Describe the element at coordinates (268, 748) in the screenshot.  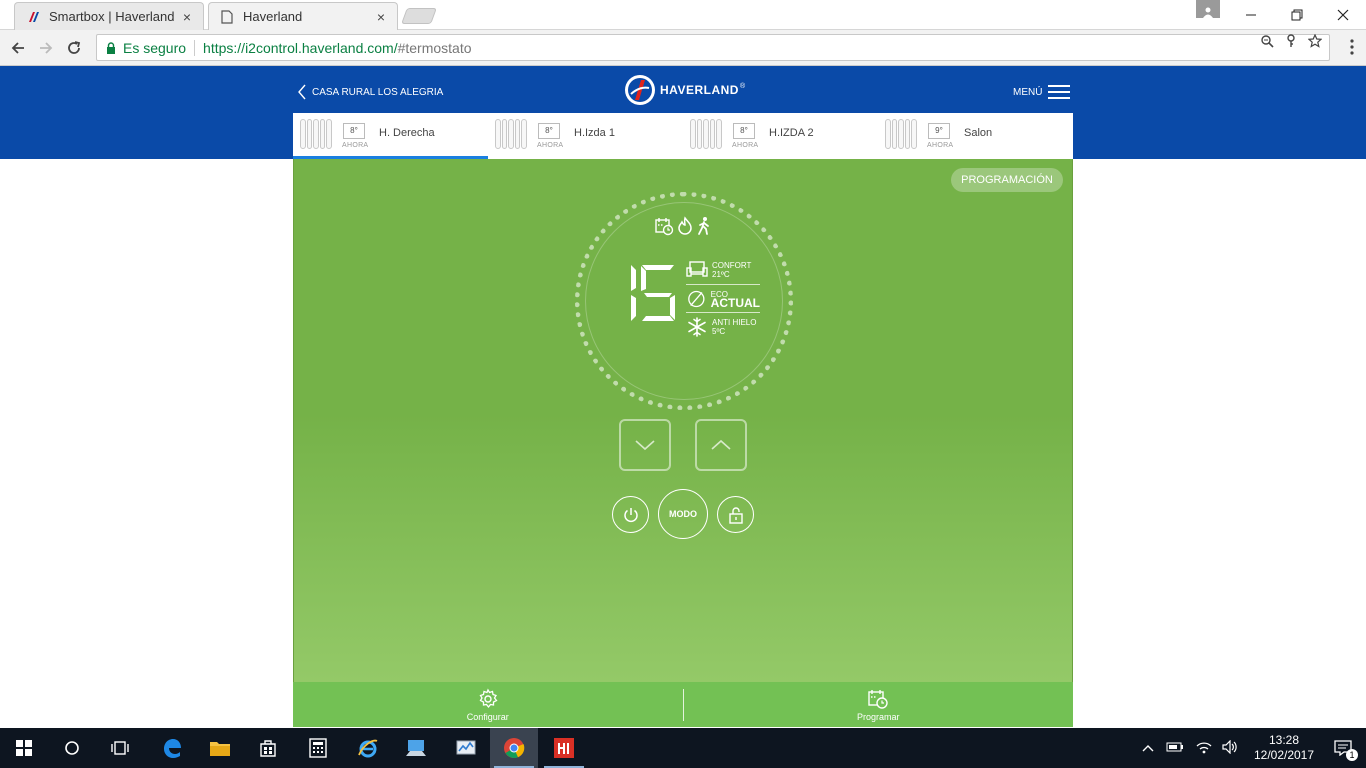
I see `store-icon` at that location.